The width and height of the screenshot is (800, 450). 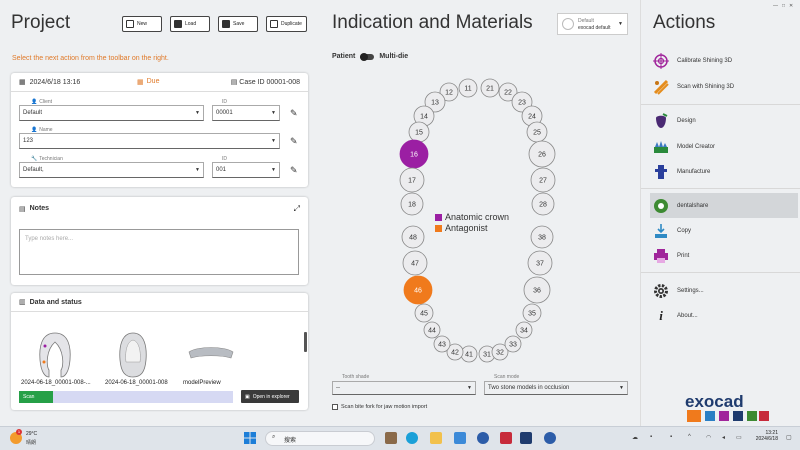 I want to click on data-scrollbar, so click(x=305, y=342).